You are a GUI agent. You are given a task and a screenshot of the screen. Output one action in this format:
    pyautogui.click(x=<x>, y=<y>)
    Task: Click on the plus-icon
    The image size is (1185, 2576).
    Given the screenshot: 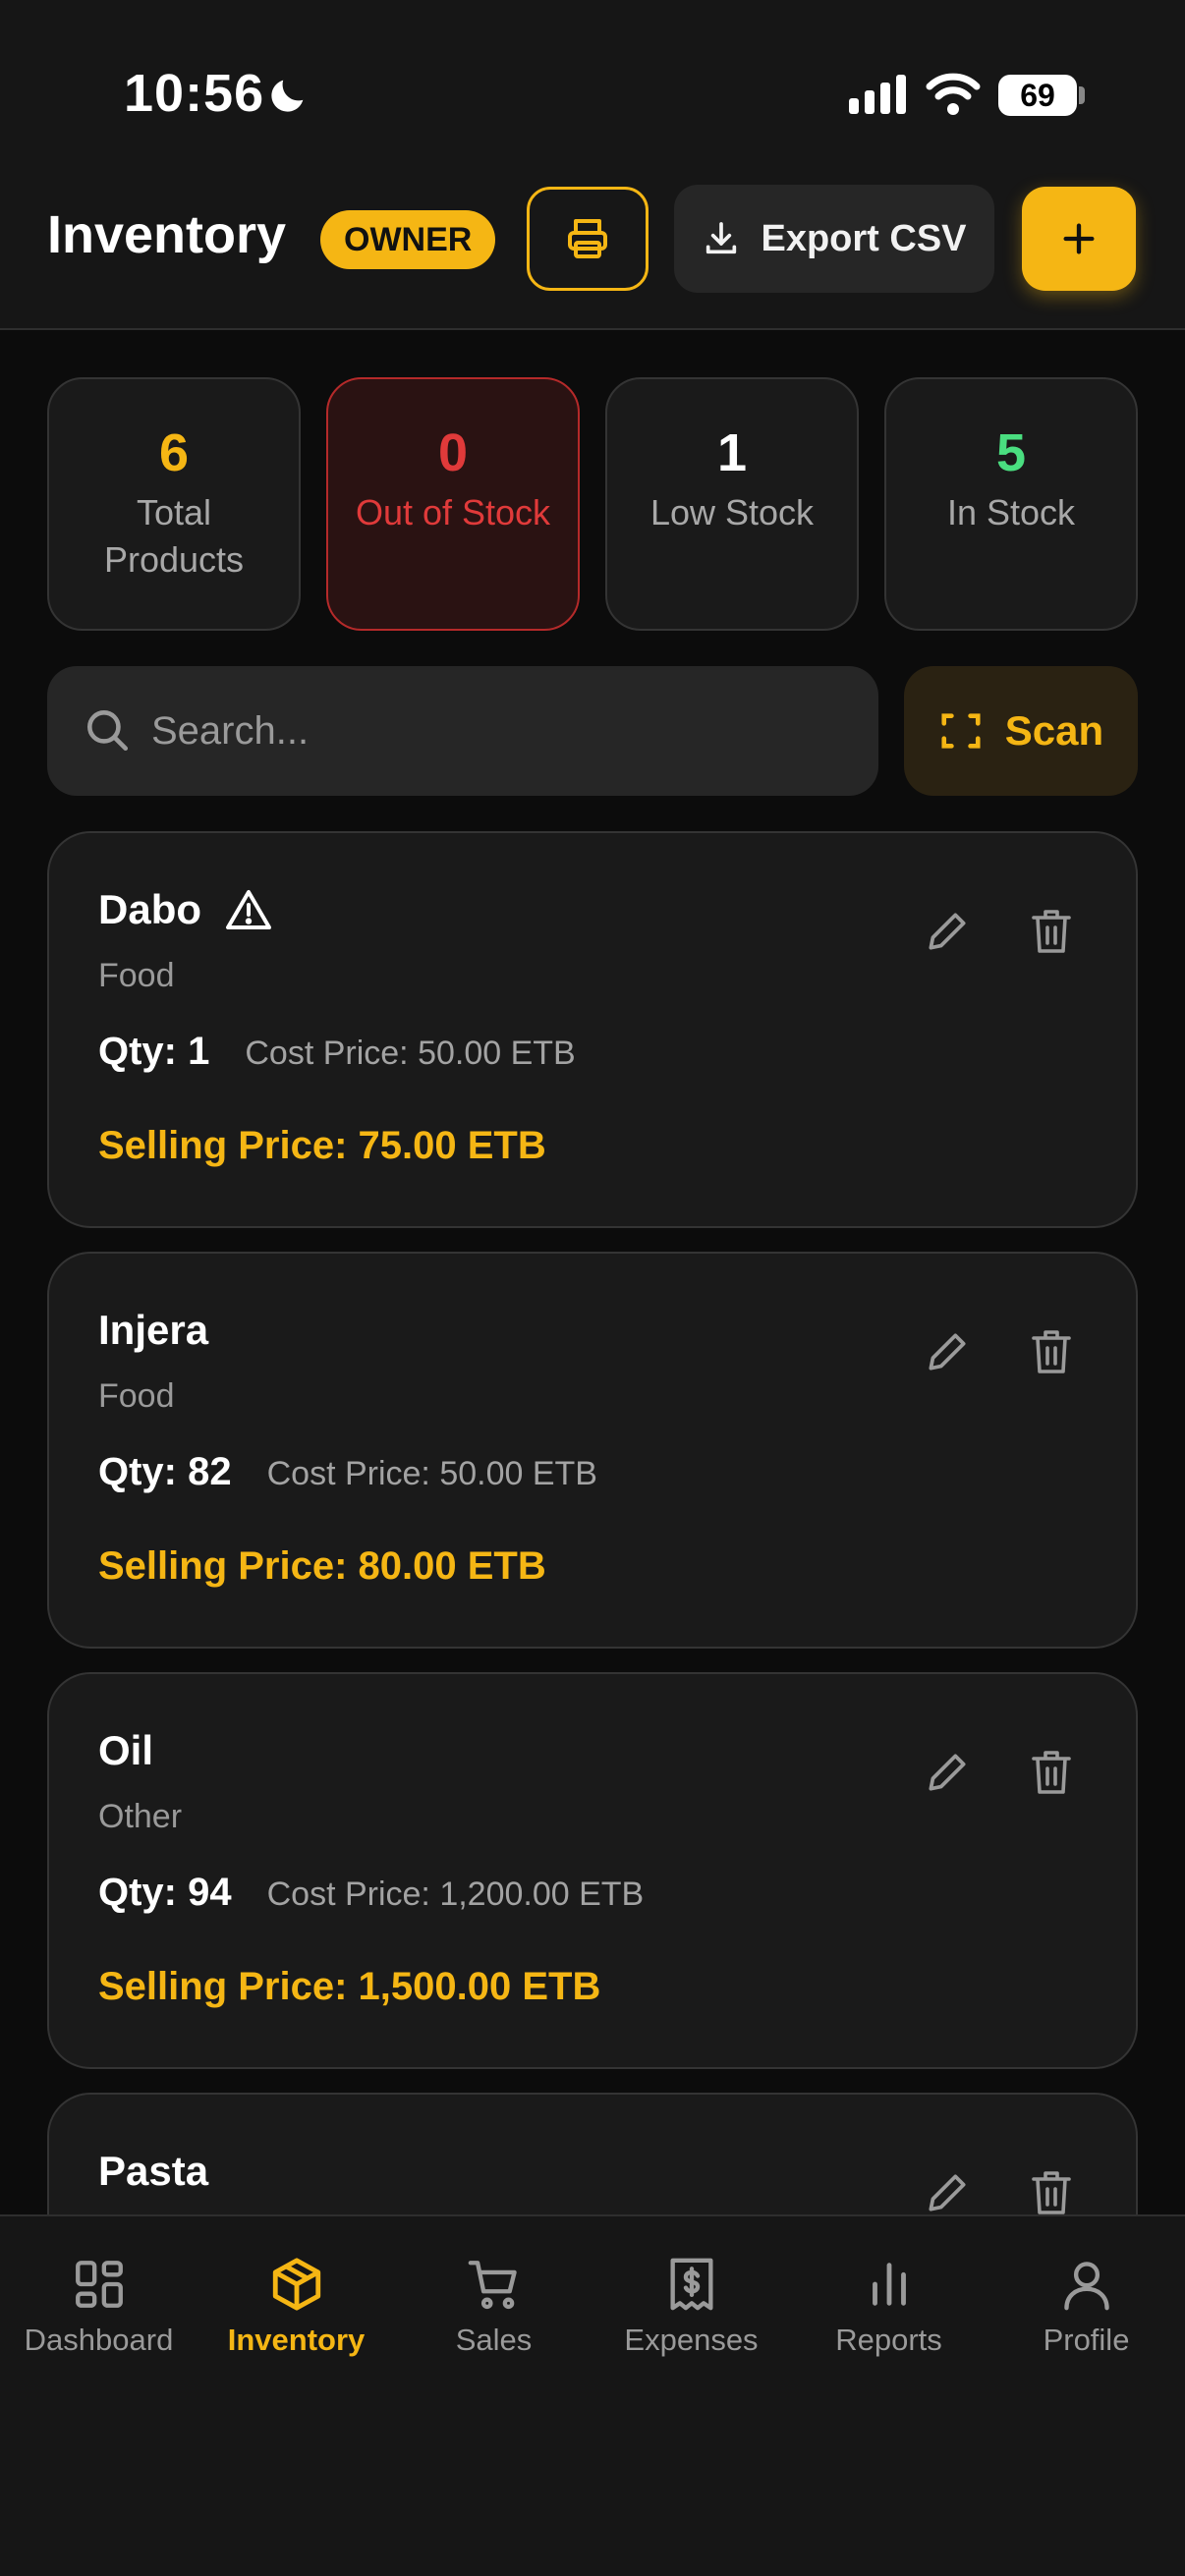 What is the action you would take?
    pyautogui.click(x=1079, y=238)
    